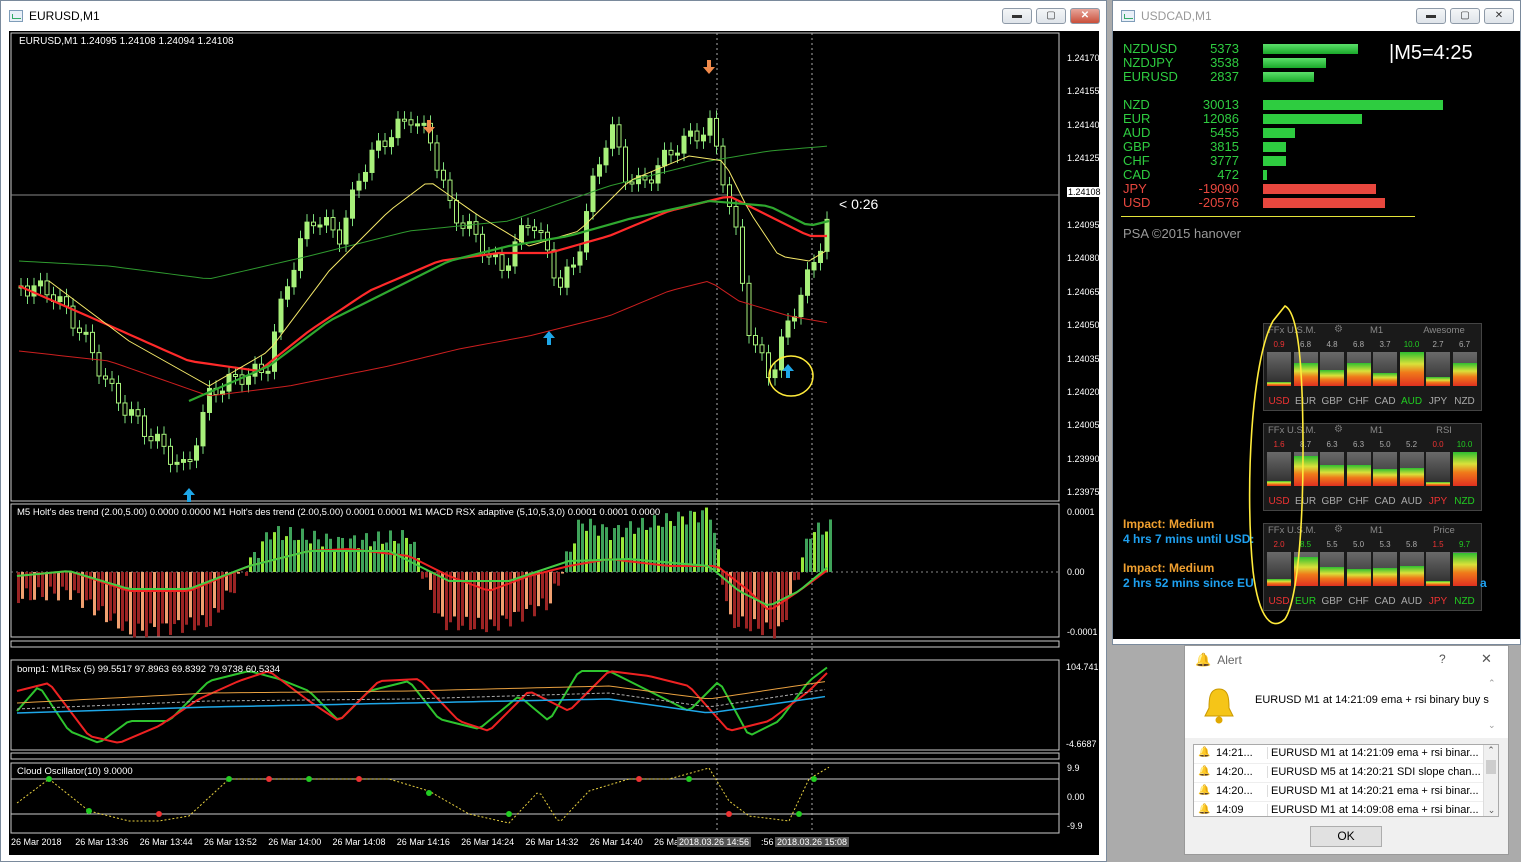  What do you see at coordinates (1491, 810) in the screenshot?
I see `scroll-down-arrow: ⌄` at bounding box center [1491, 810].